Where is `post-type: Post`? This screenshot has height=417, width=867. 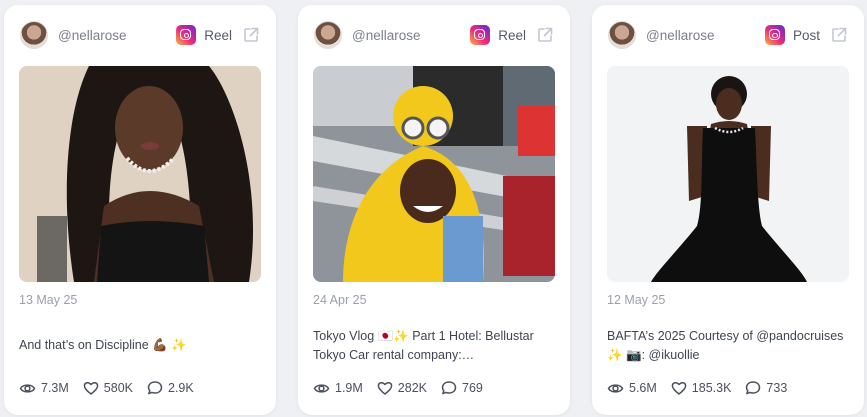
post-type: Post is located at coordinates (806, 35).